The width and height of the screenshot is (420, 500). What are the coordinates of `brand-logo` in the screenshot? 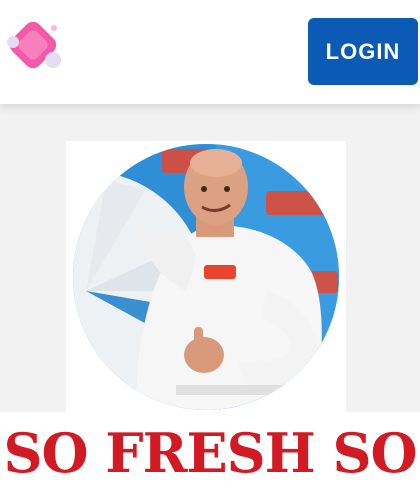 It's located at (35, 47).